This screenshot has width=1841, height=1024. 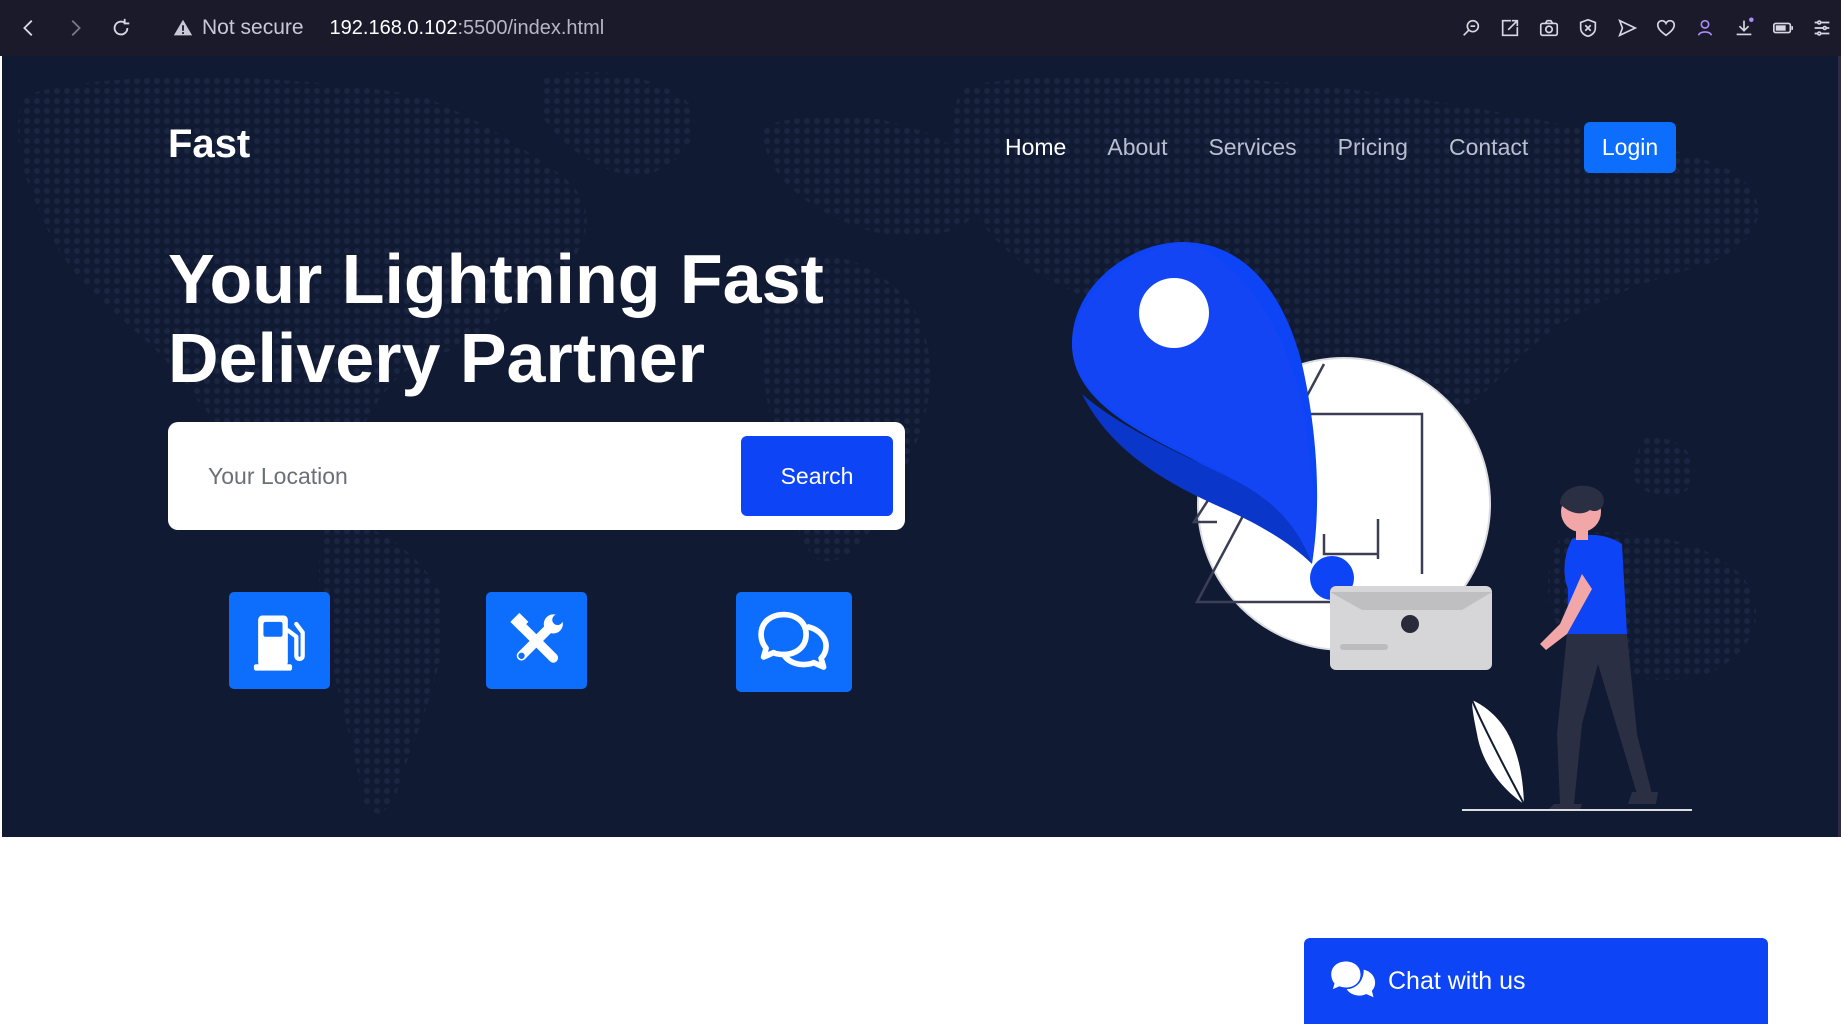 I want to click on nav-pricing: Pricing, so click(x=1373, y=147).